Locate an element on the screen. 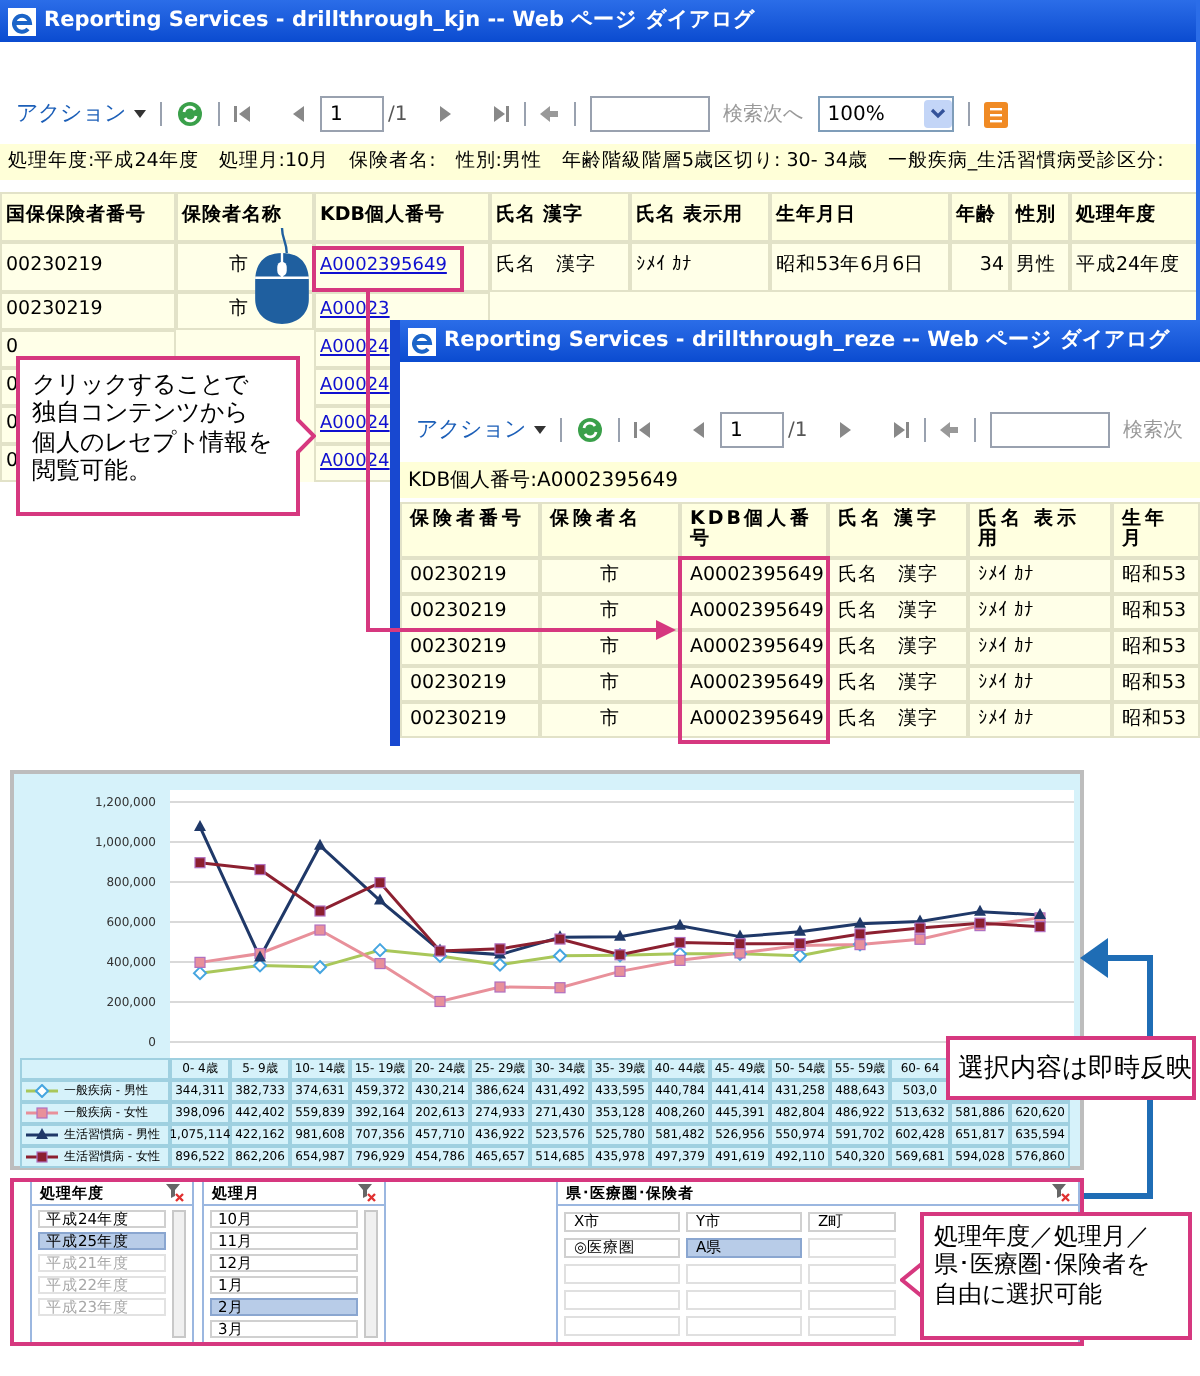 The height and width of the screenshot is (1376, 1200). parameter-text: 性別:男性 is located at coordinates (498, 161).